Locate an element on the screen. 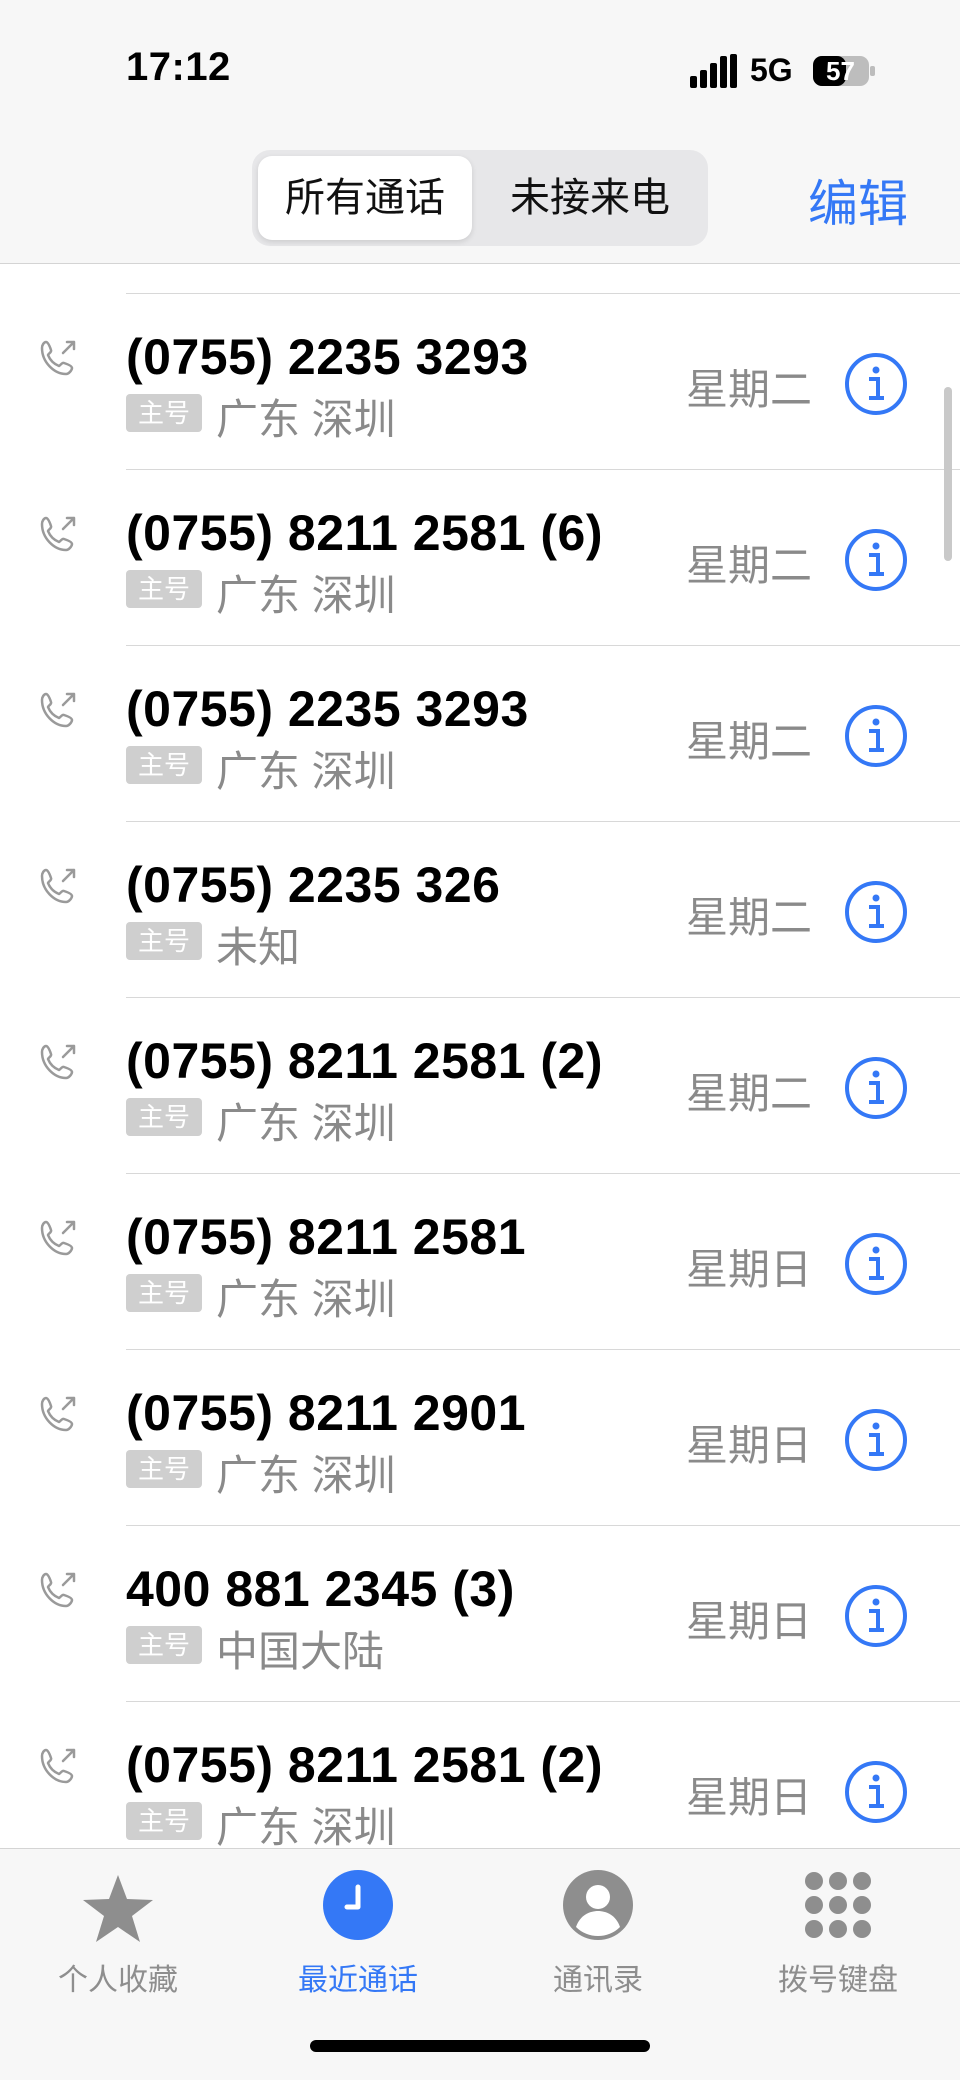 This screenshot has height=2080, width=960. keypad-icon is located at coordinates (838, 1905).